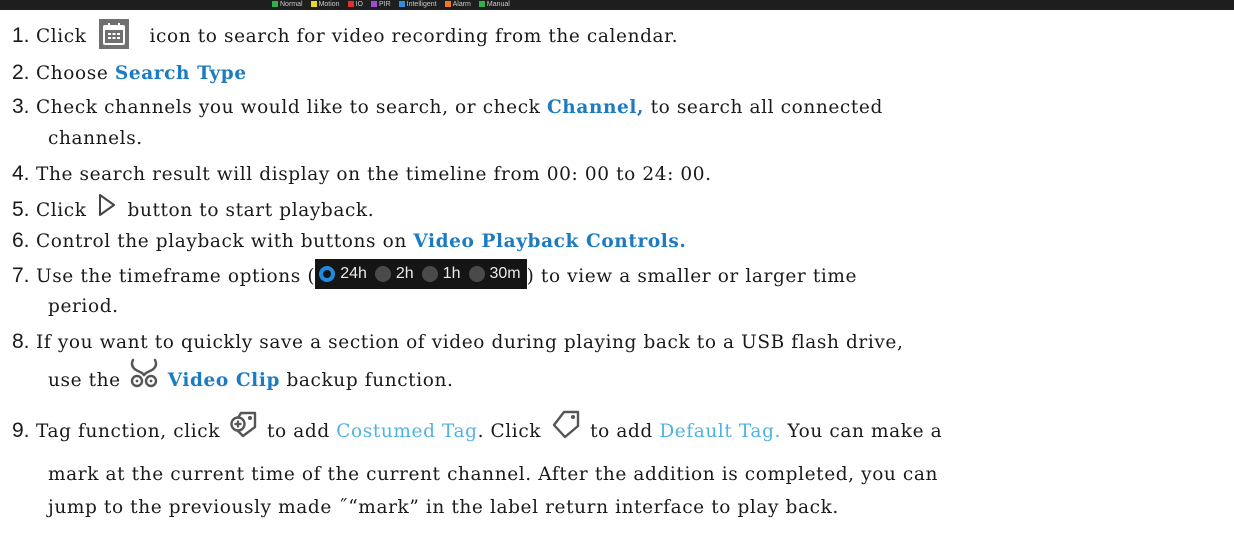  Describe the element at coordinates (251, 210) in the screenshot. I see `step-text: button to start playback.` at that location.